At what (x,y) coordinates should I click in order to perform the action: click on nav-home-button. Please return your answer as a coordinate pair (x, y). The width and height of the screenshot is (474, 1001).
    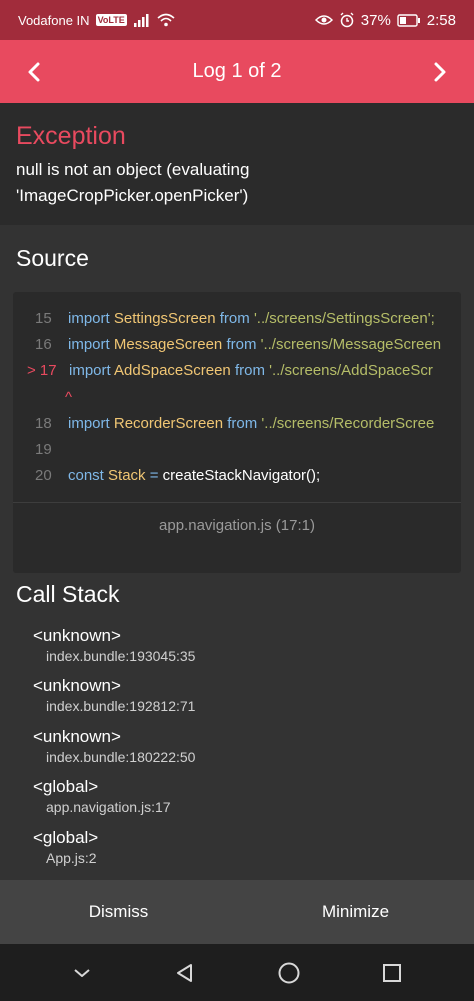
    Looking at the image, I should click on (289, 973).